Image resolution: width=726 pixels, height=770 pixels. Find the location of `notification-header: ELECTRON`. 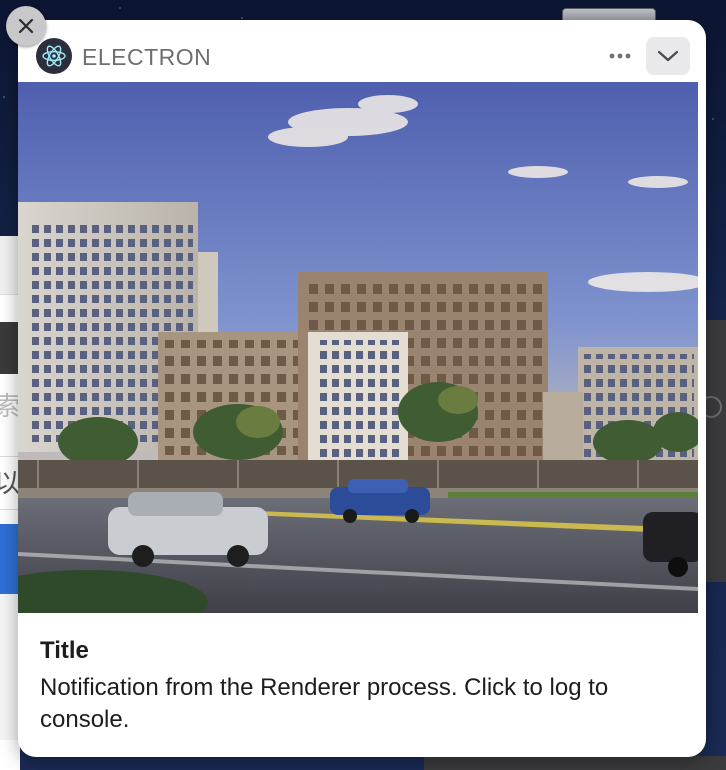

notification-header: ELECTRON is located at coordinates (362, 51).